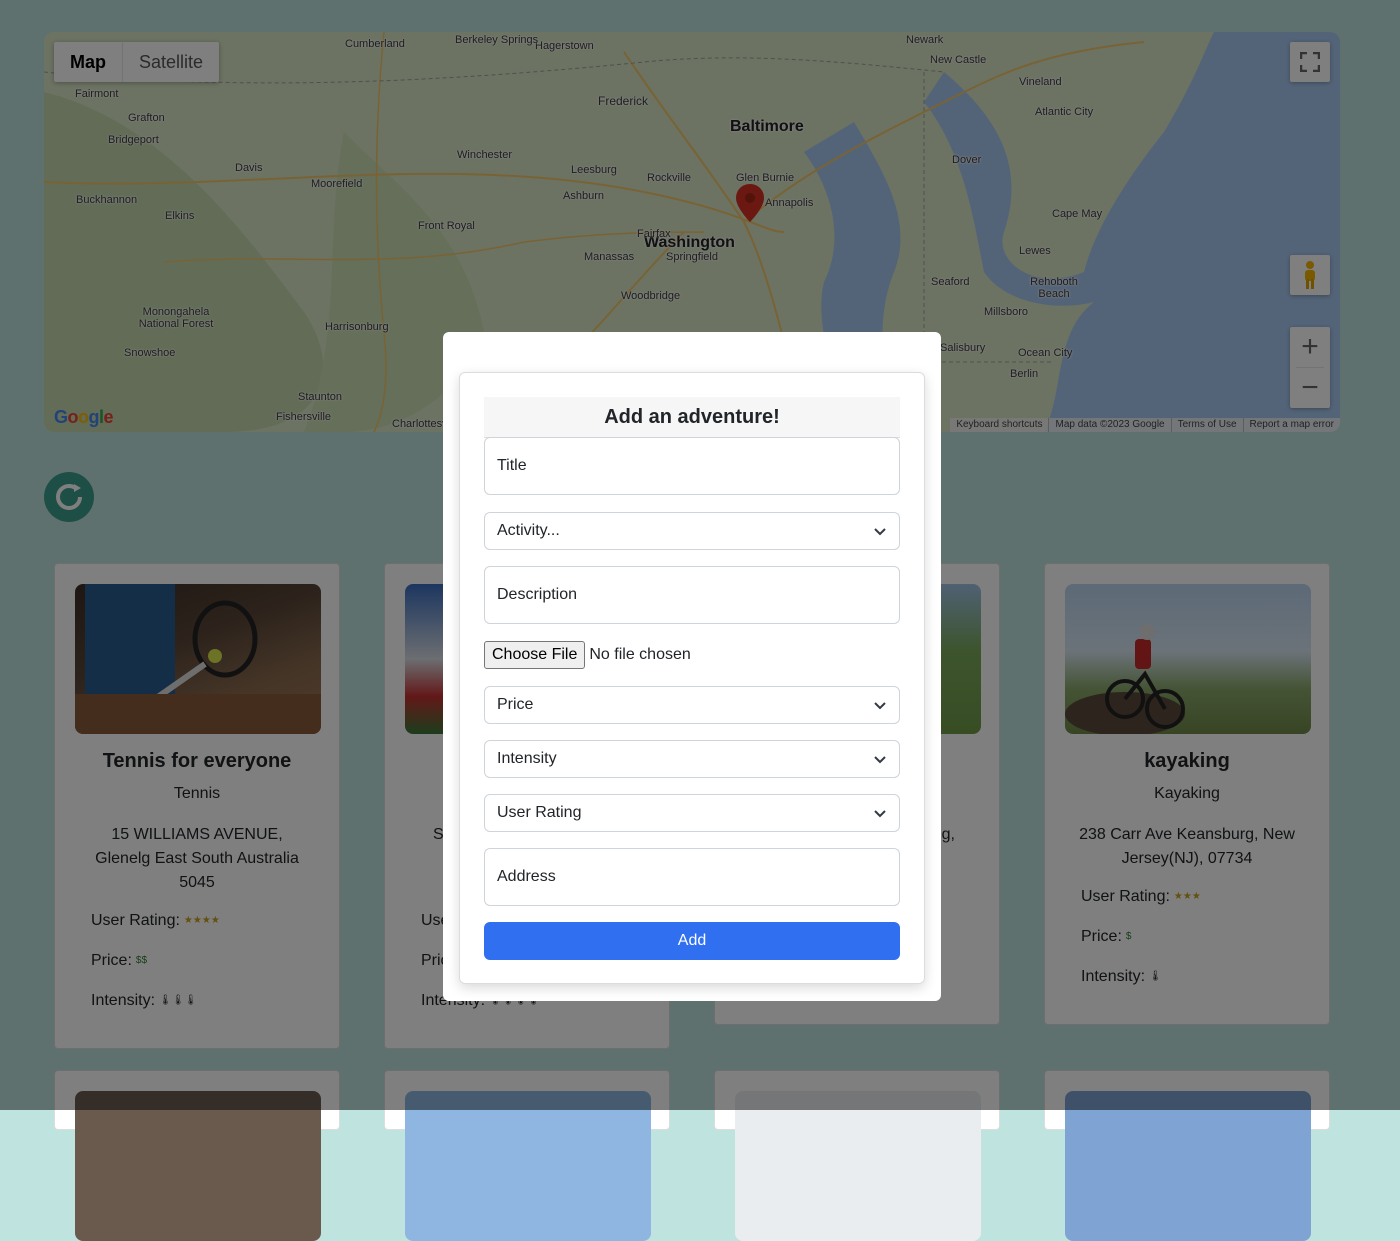 The width and height of the screenshot is (1400, 1241). I want to click on intensity-select: Intensity, so click(692, 759).